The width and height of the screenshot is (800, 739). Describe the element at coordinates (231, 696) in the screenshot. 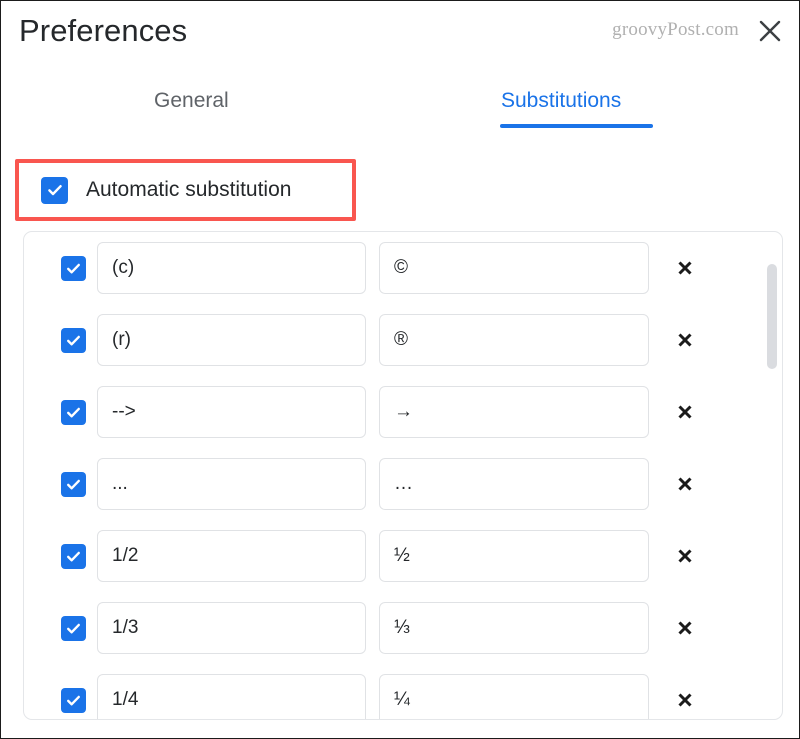

I see `substitution-from-input: 1/4` at that location.